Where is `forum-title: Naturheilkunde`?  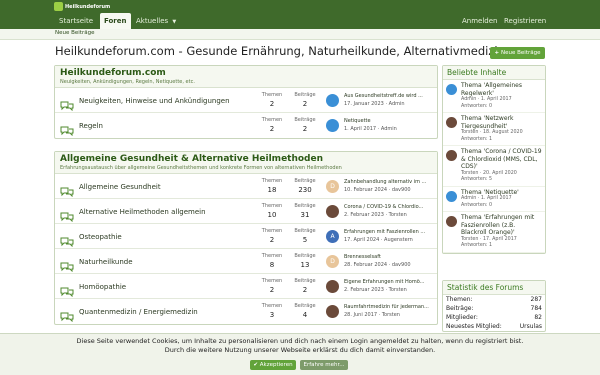
forum-title: Naturheilkunde is located at coordinates (106, 262).